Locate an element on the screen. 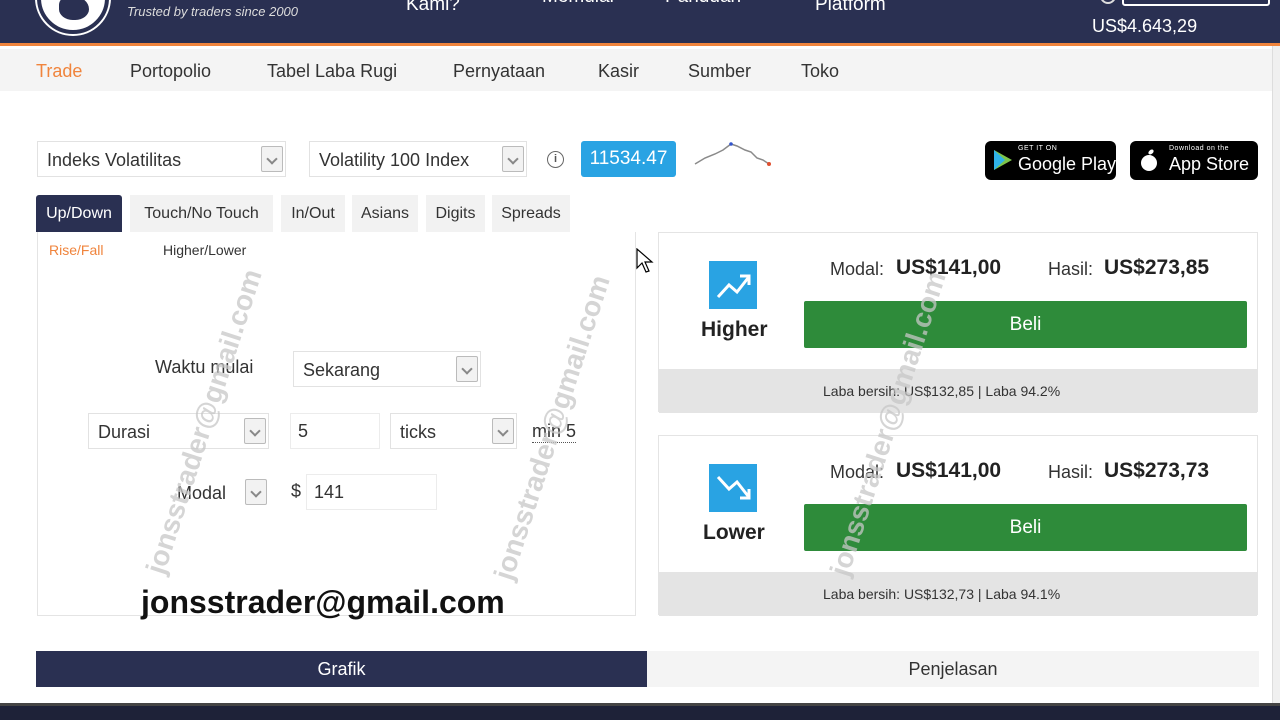 The height and width of the screenshot is (720, 1280). app-store-small-text: Download on the is located at coordinates (1199, 148).